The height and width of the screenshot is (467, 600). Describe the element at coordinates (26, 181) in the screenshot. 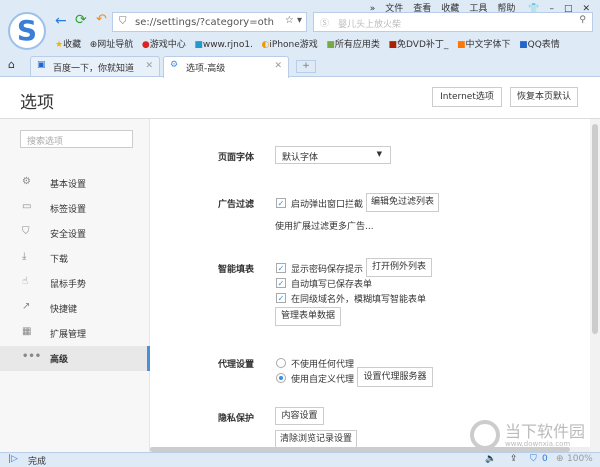

I see `sidebar-icon: ⚙` at that location.